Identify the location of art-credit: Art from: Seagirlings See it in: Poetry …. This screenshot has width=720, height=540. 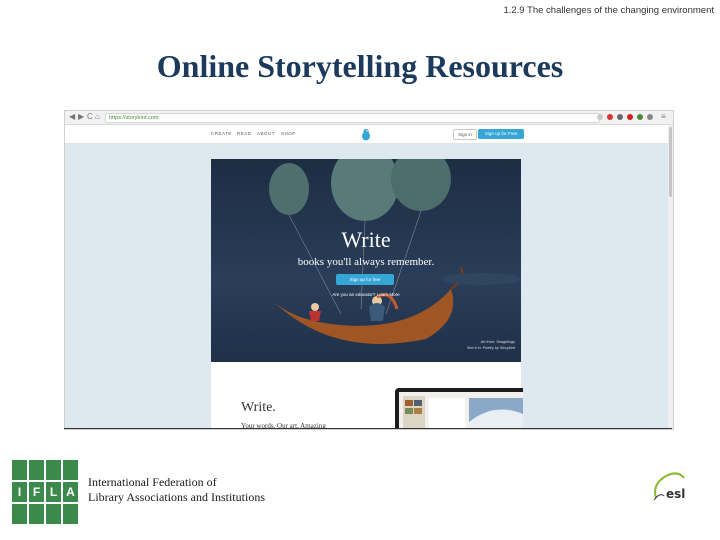
(491, 345).